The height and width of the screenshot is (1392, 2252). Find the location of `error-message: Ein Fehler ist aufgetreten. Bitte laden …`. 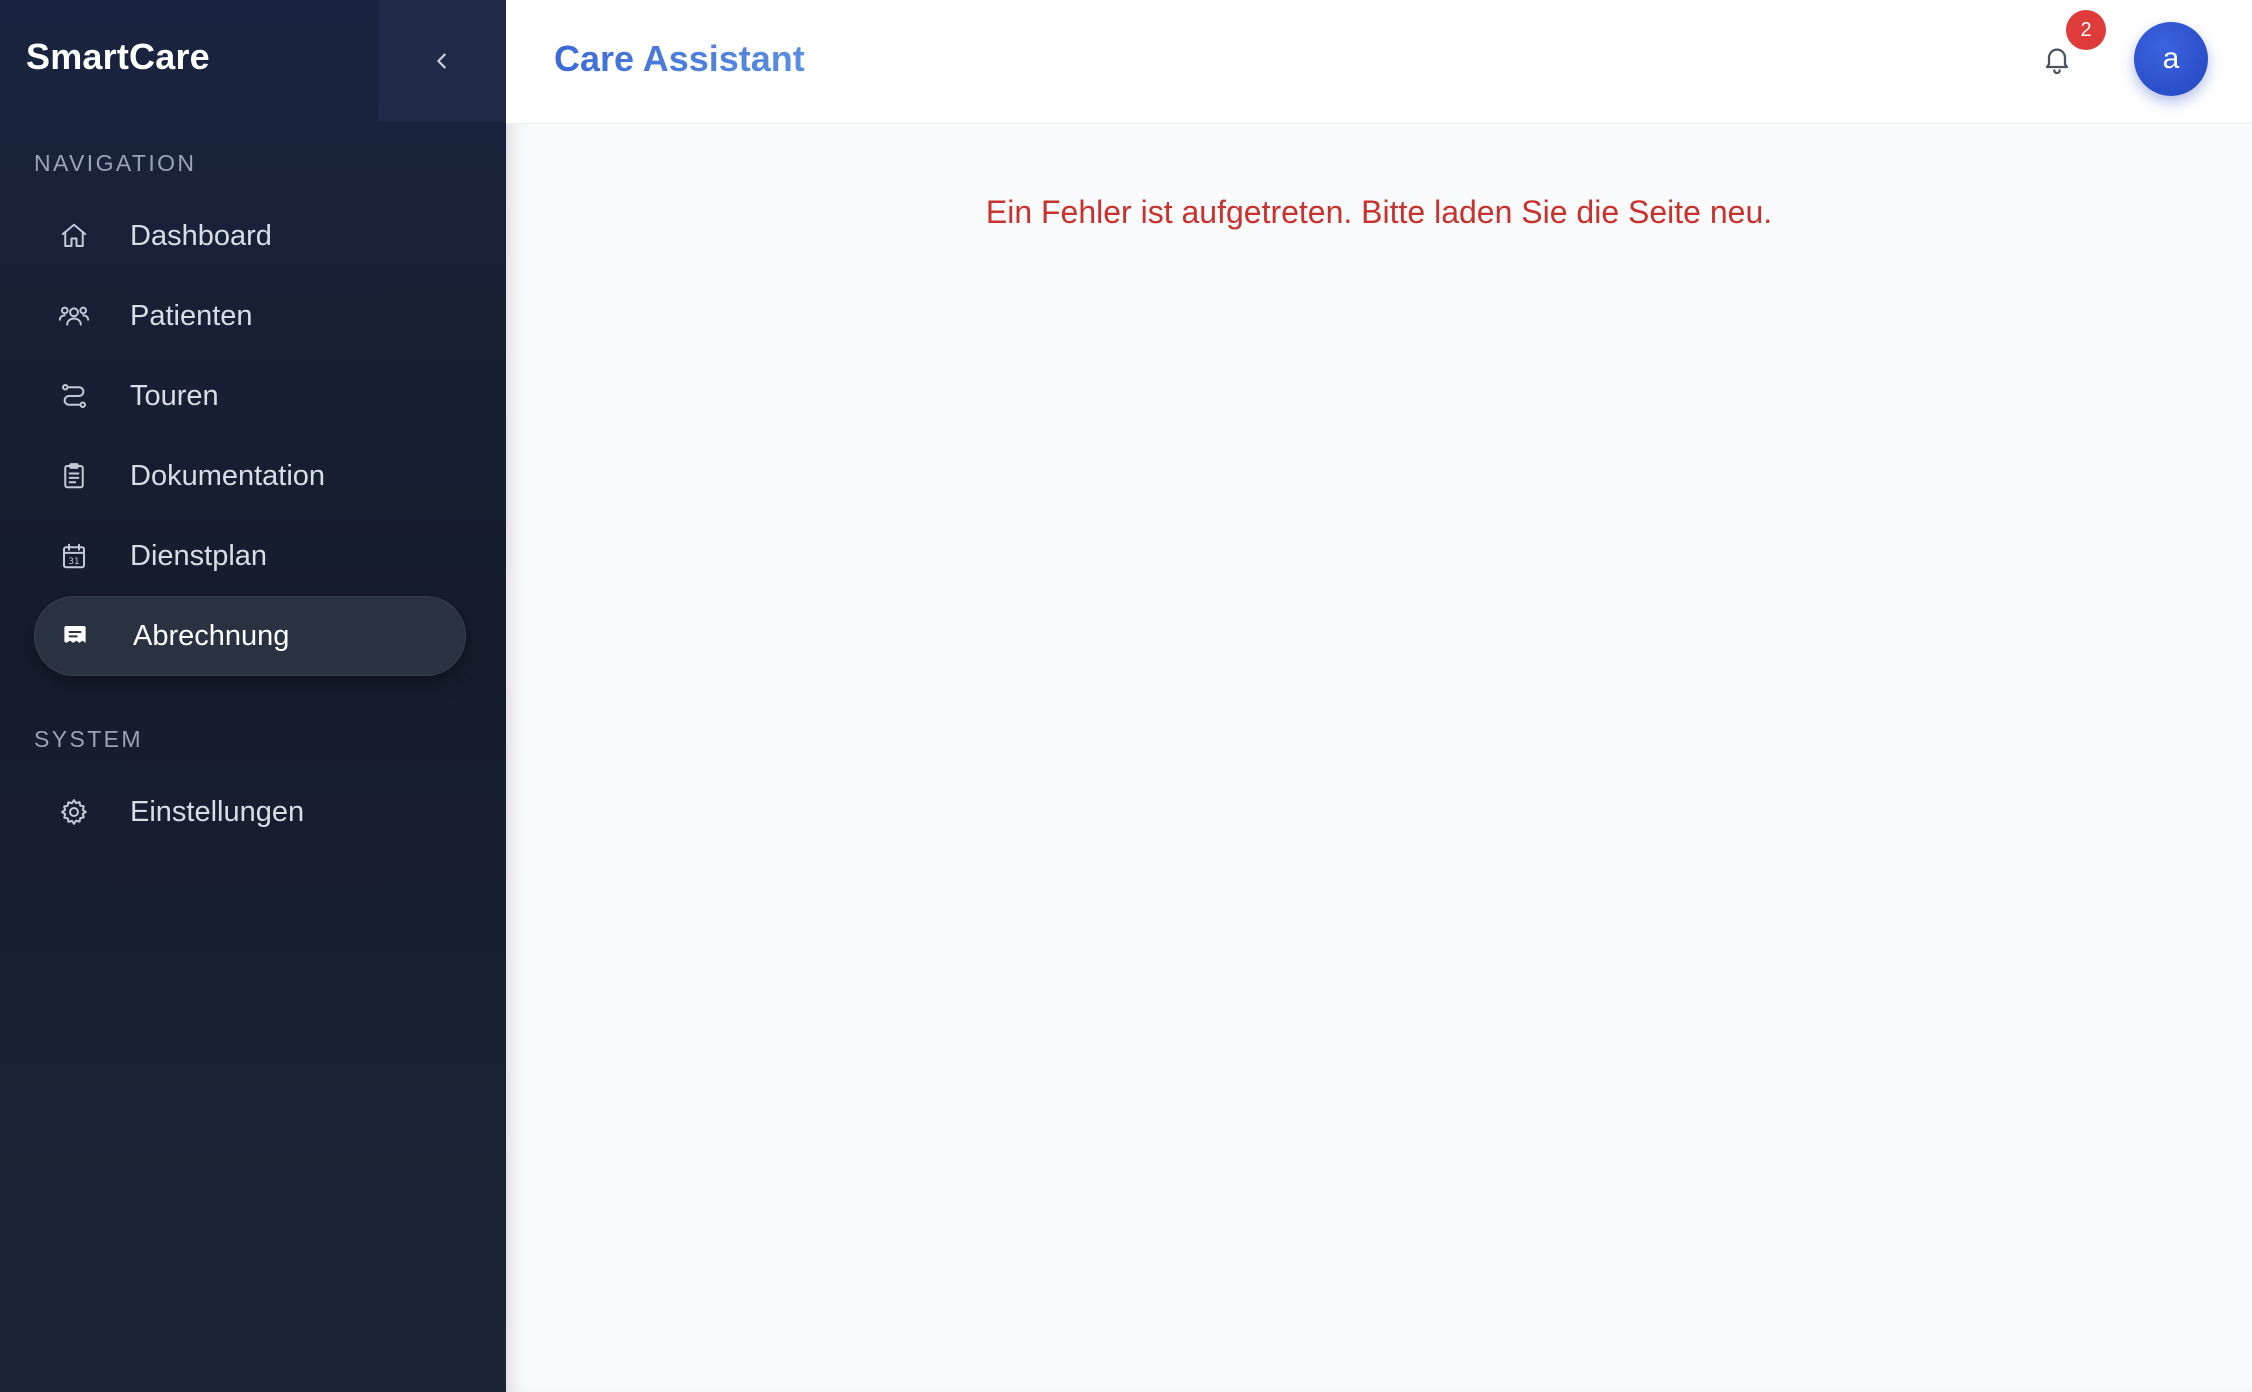

error-message: Ein Fehler ist aufgetreten. Bitte laden … is located at coordinates (1379, 212).